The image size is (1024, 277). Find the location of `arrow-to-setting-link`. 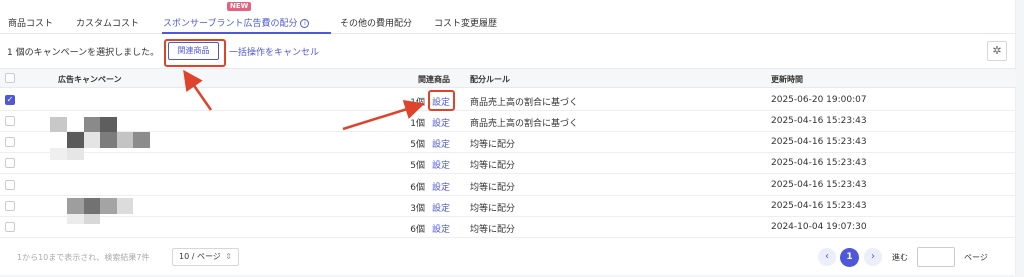

arrow-to-setting-link is located at coordinates (383, 115).